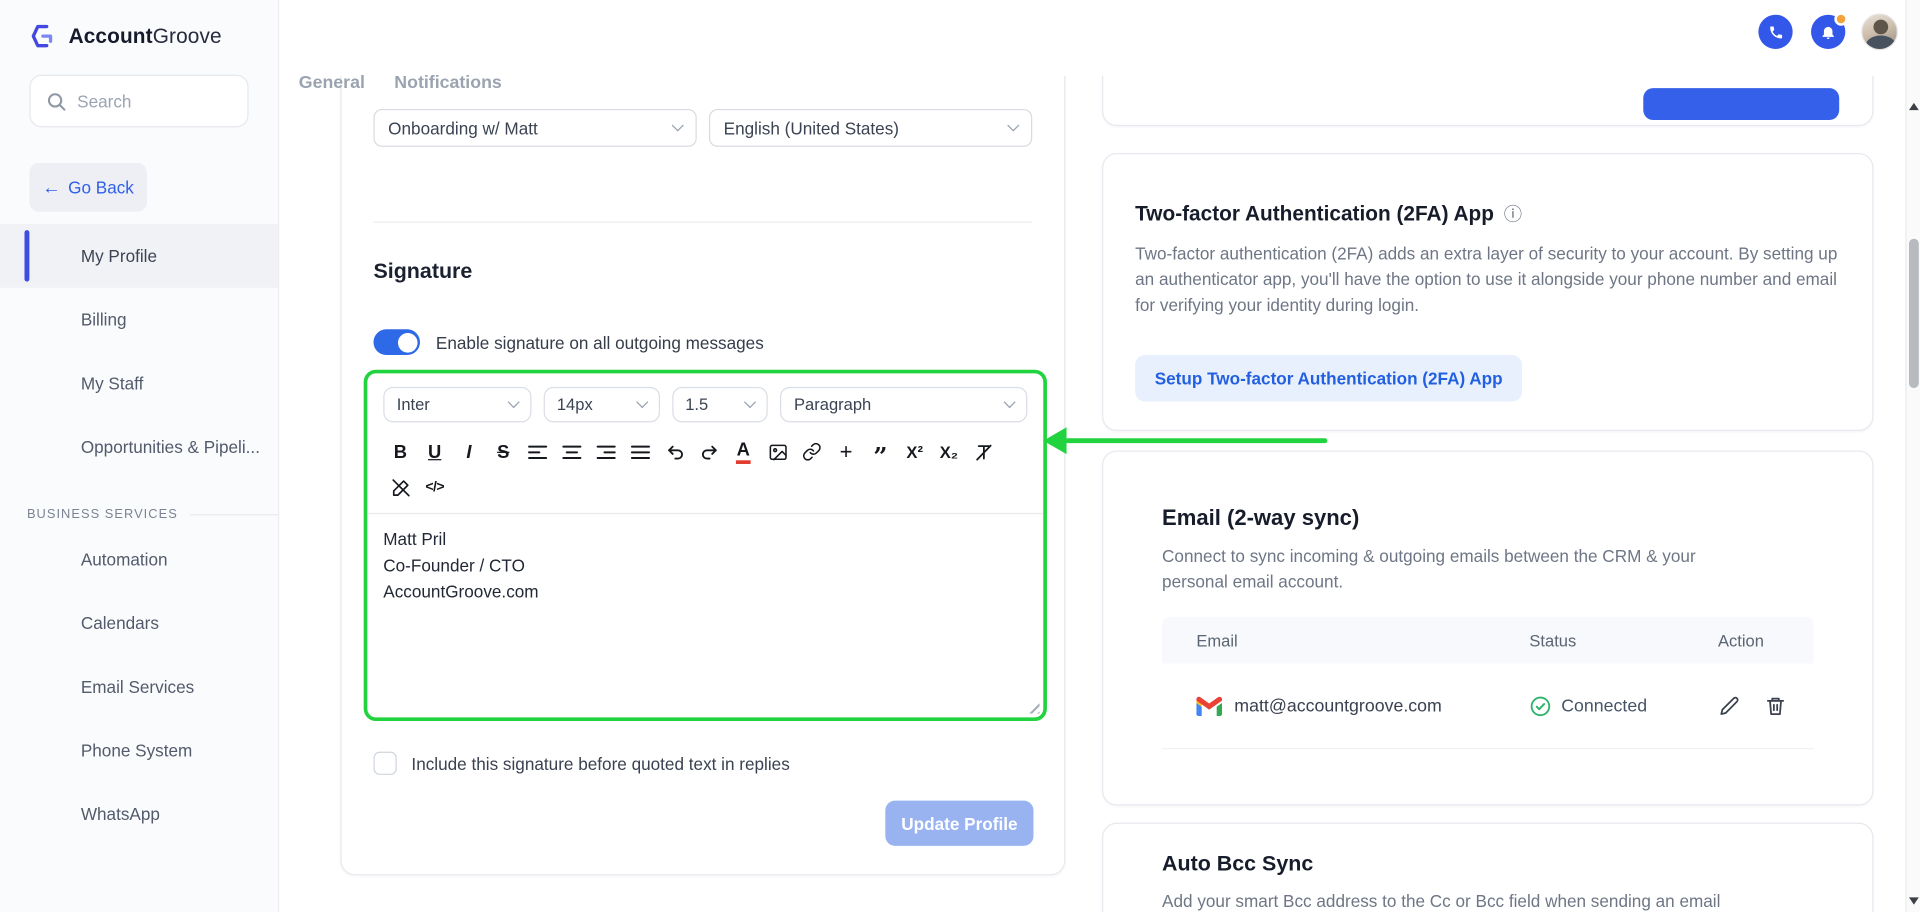  Describe the element at coordinates (503, 451) in the screenshot. I see `strikethrough-button: S` at that location.